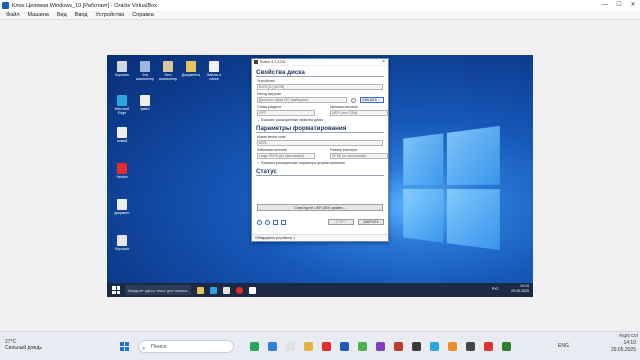 Image resolution: width=640 pixels, height=360 pixels. I want to click on drive-properties-heading: Свойства диска, so click(280, 72).